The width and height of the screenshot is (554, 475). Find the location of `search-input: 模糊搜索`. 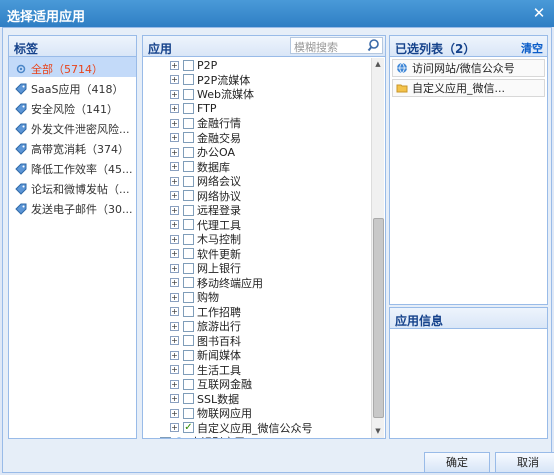

search-input: 模糊搜索 is located at coordinates (336, 45).